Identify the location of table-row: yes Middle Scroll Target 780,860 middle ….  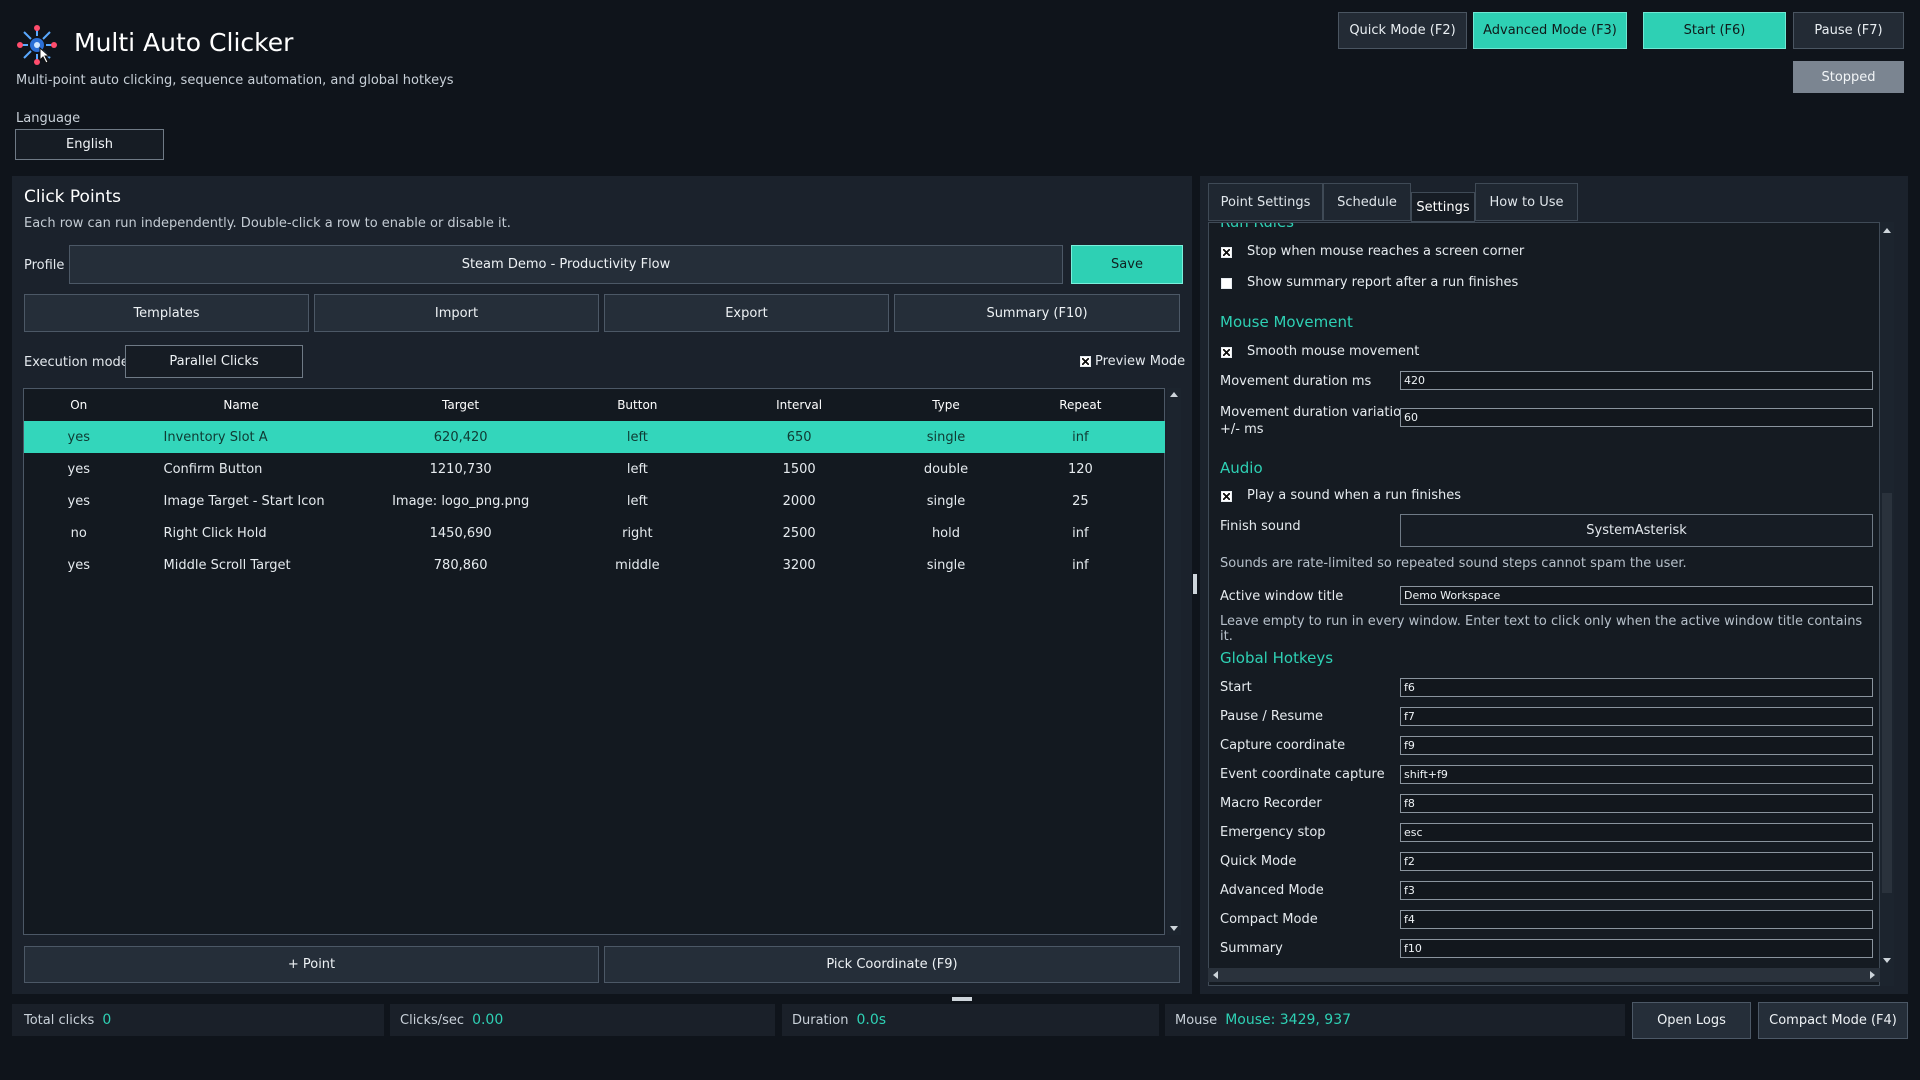
(594, 565).